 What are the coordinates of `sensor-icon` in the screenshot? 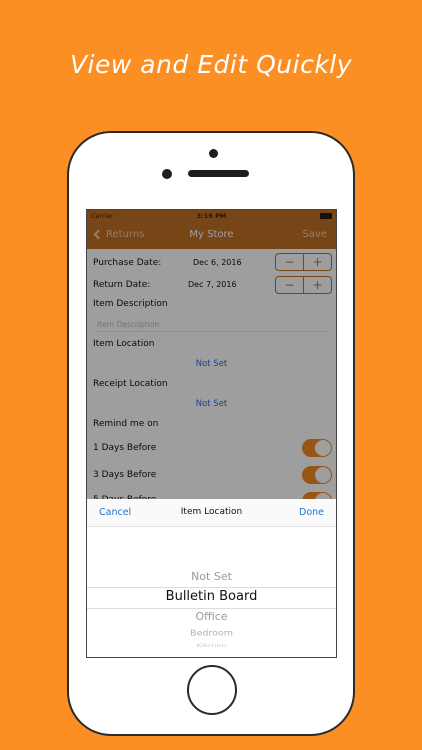 It's located at (167, 174).